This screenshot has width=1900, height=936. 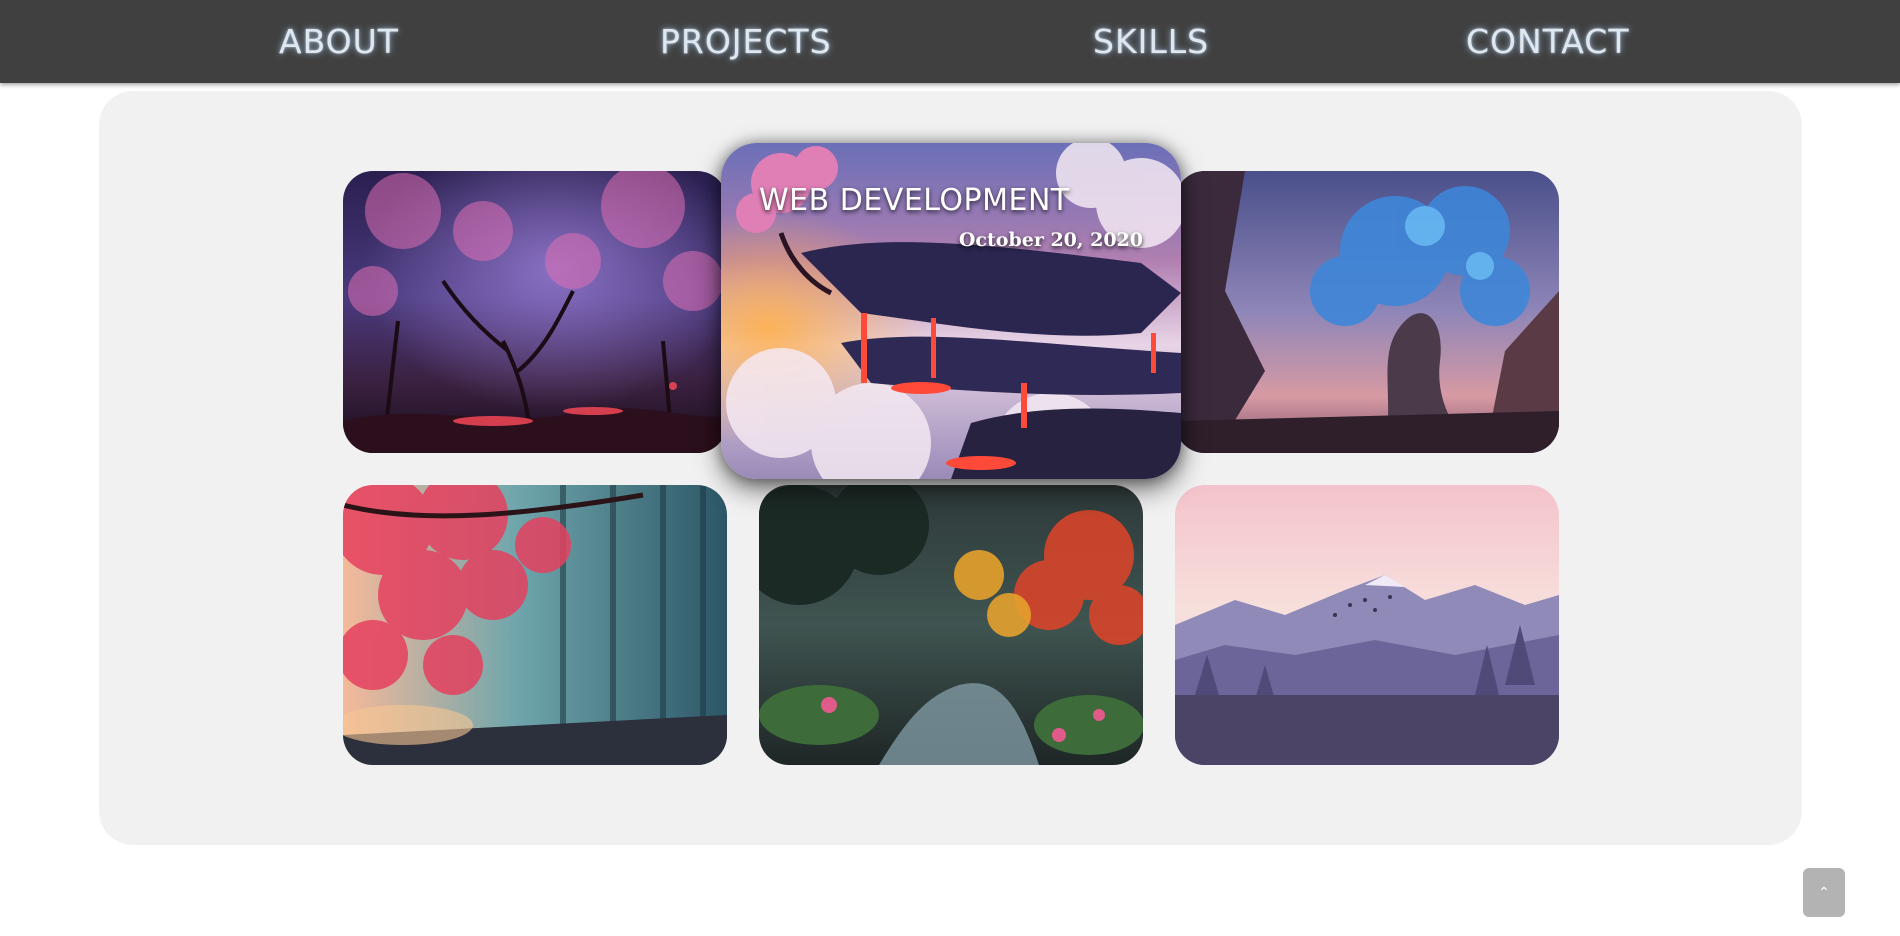 What do you see at coordinates (914, 200) in the screenshot?
I see `featured-card-title: WEB DEVELOPMENT` at bounding box center [914, 200].